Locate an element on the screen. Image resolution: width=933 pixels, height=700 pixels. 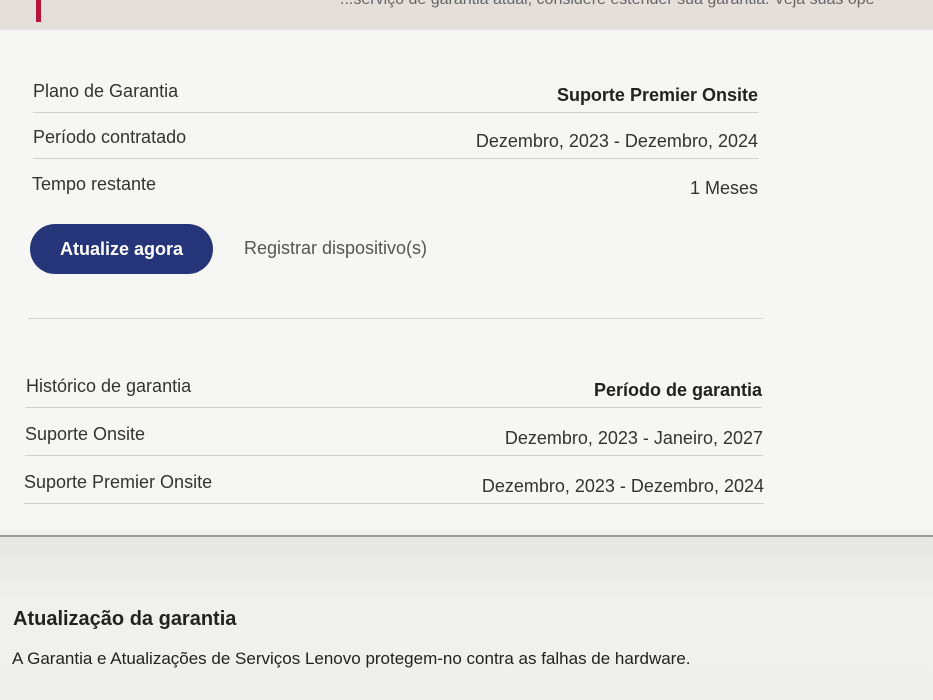
warranty-plan-value: Suporte Premier Onsite is located at coordinates (657, 95).